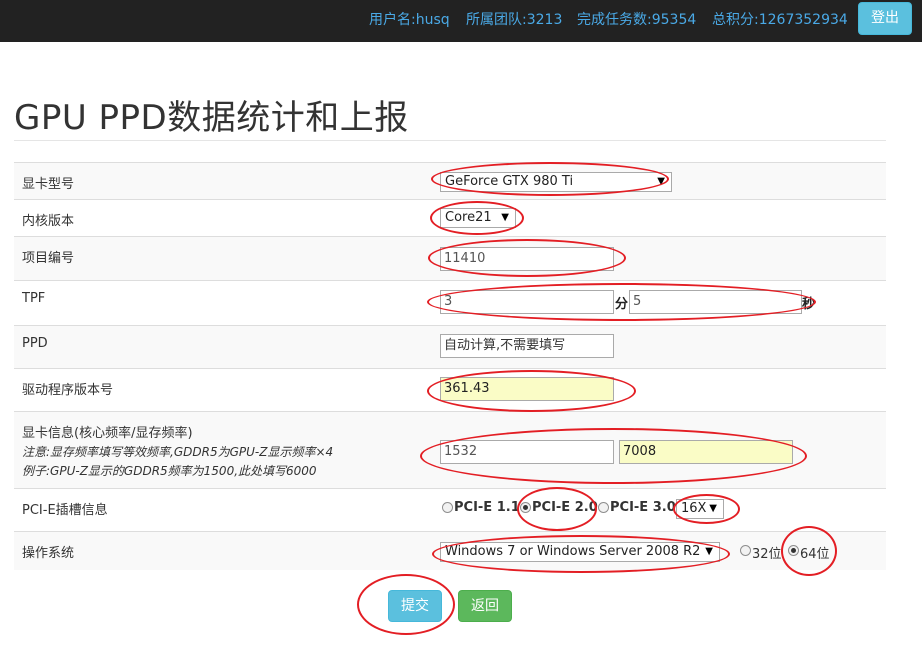  I want to click on driver-version-label: 驱动程序版本号, so click(68, 390).